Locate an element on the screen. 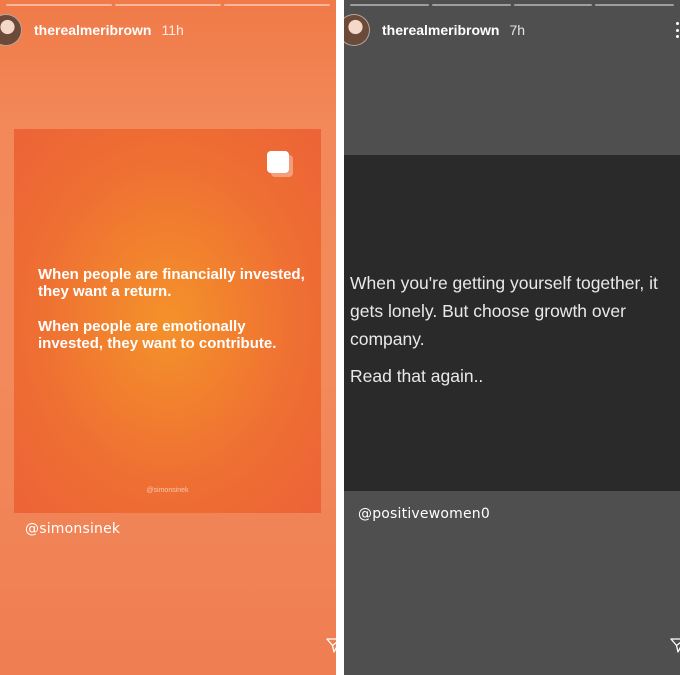 The width and height of the screenshot is (680, 675). card-credit: @simonsinek is located at coordinates (167, 490).